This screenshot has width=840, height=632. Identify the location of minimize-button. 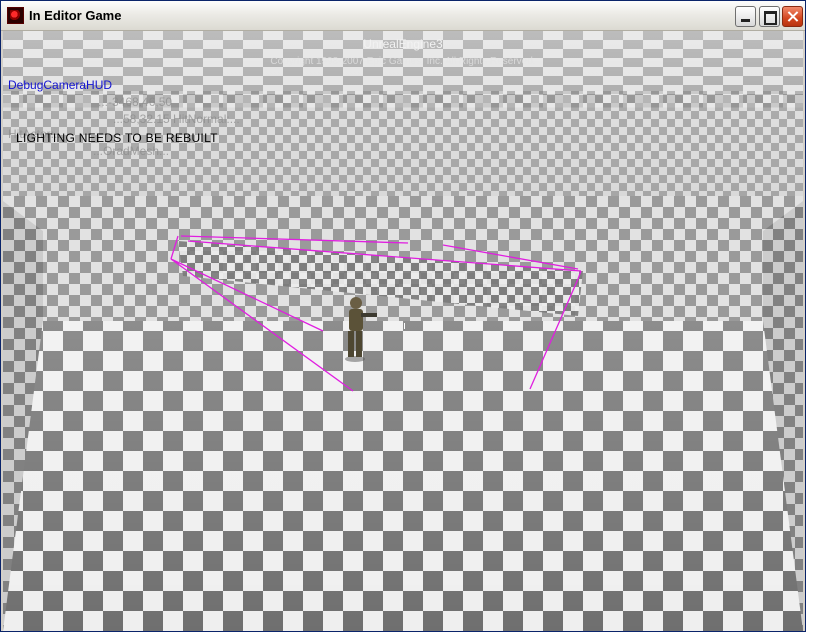
(745, 16).